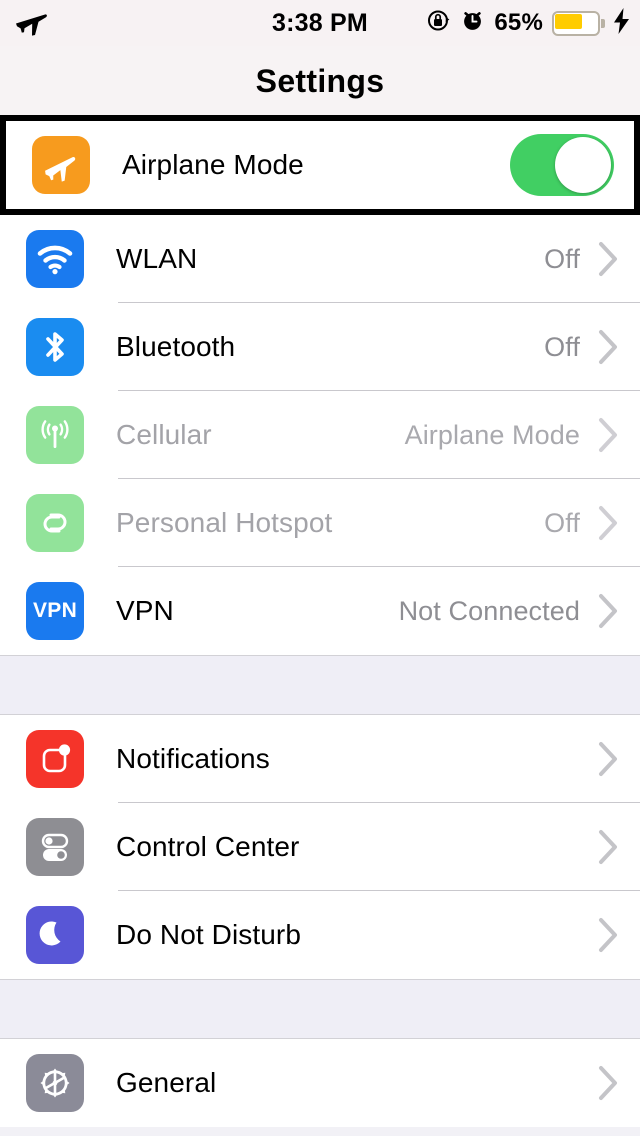 Image resolution: width=640 pixels, height=1136 pixels. What do you see at coordinates (55, 1083) in the screenshot?
I see `gear-icon` at bounding box center [55, 1083].